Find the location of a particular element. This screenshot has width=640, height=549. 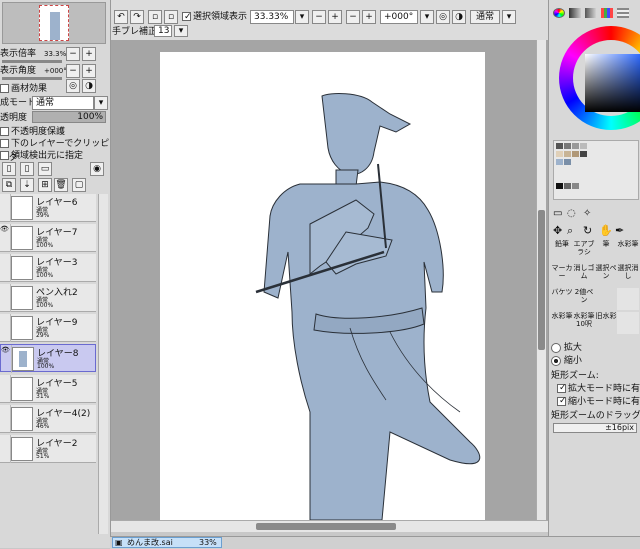

rotate-field: +000° is located at coordinates (399, 17).